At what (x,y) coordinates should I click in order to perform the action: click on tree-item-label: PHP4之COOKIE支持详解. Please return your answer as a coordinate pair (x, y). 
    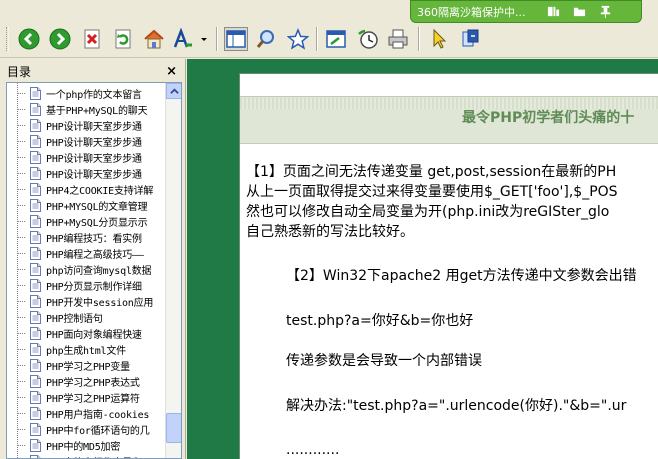
    Looking at the image, I should click on (100, 191).